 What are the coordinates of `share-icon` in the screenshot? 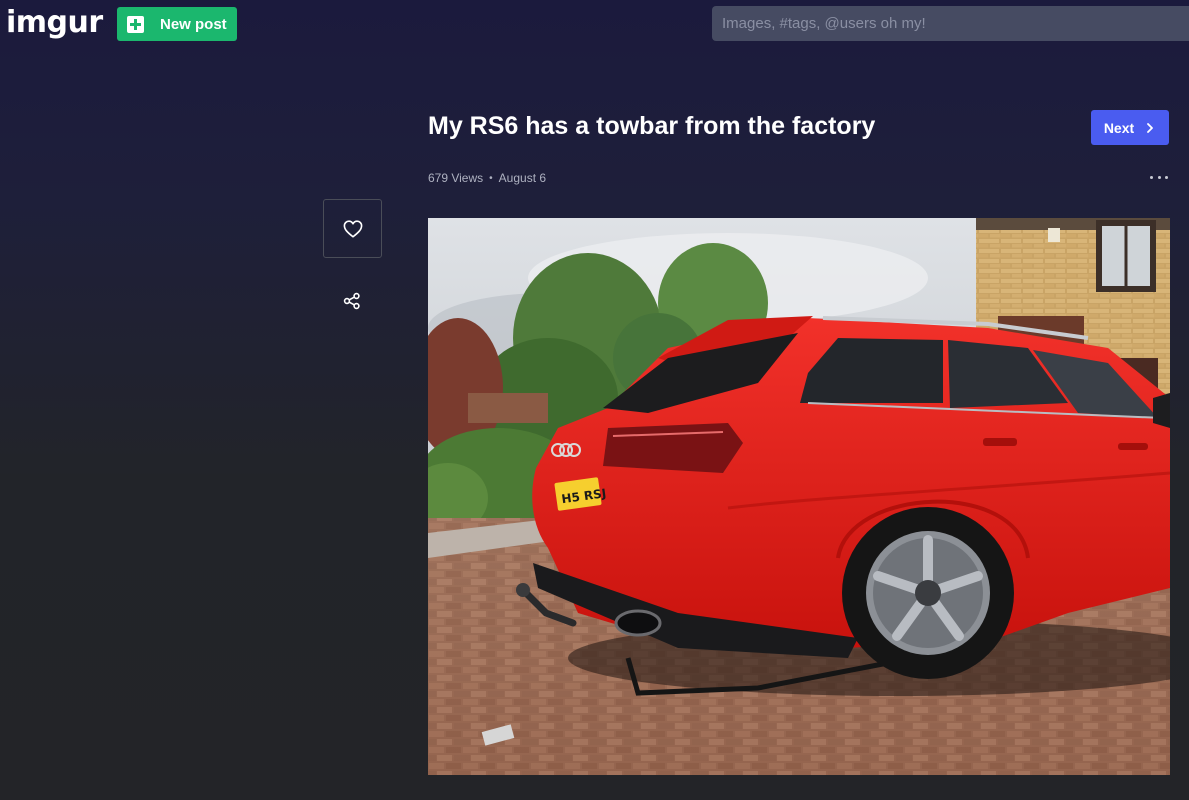 It's located at (351, 301).